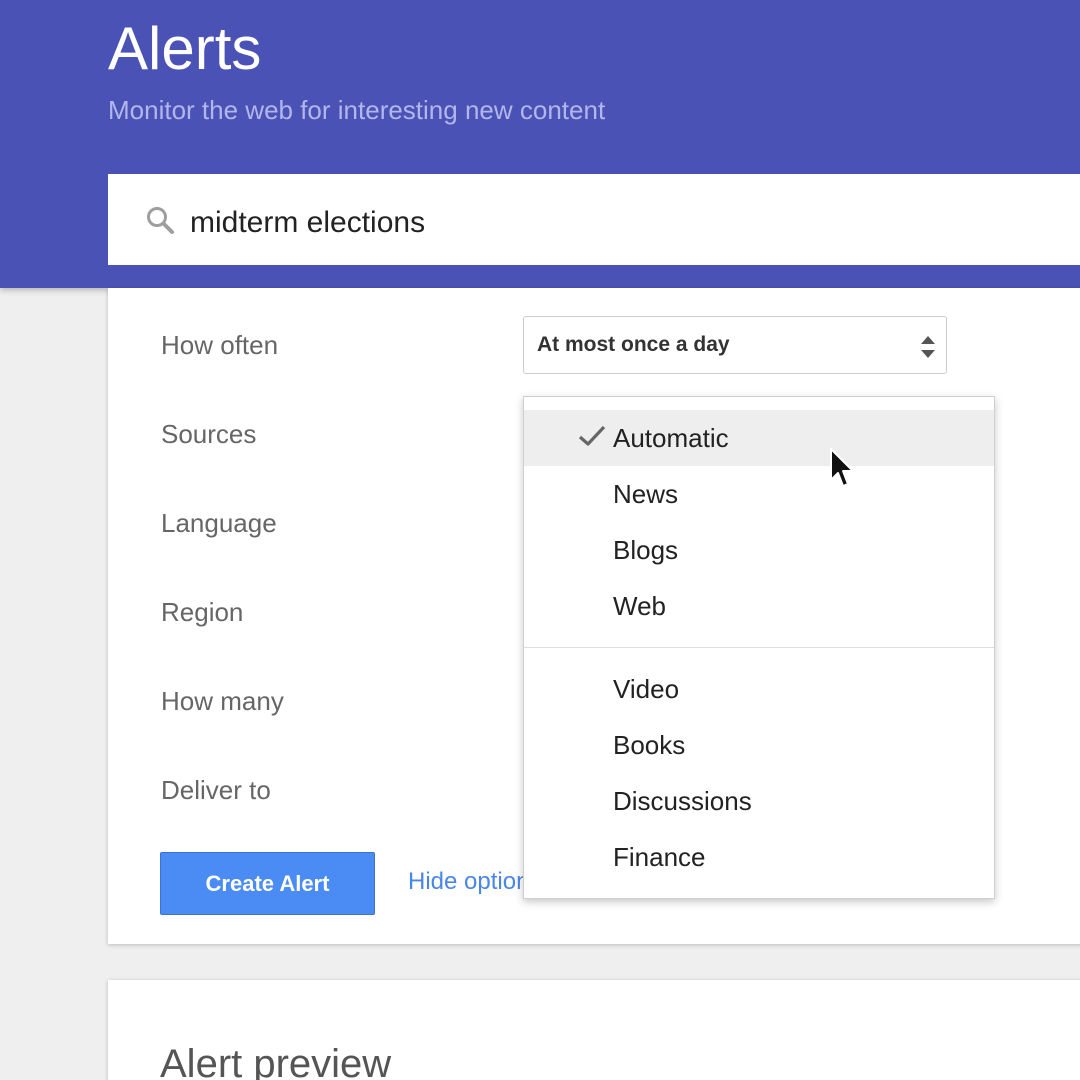 The width and height of the screenshot is (1080, 1080). Describe the element at coordinates (267, 883) in the screenshot. I see `create-alert-button: Create Alert` at that location.